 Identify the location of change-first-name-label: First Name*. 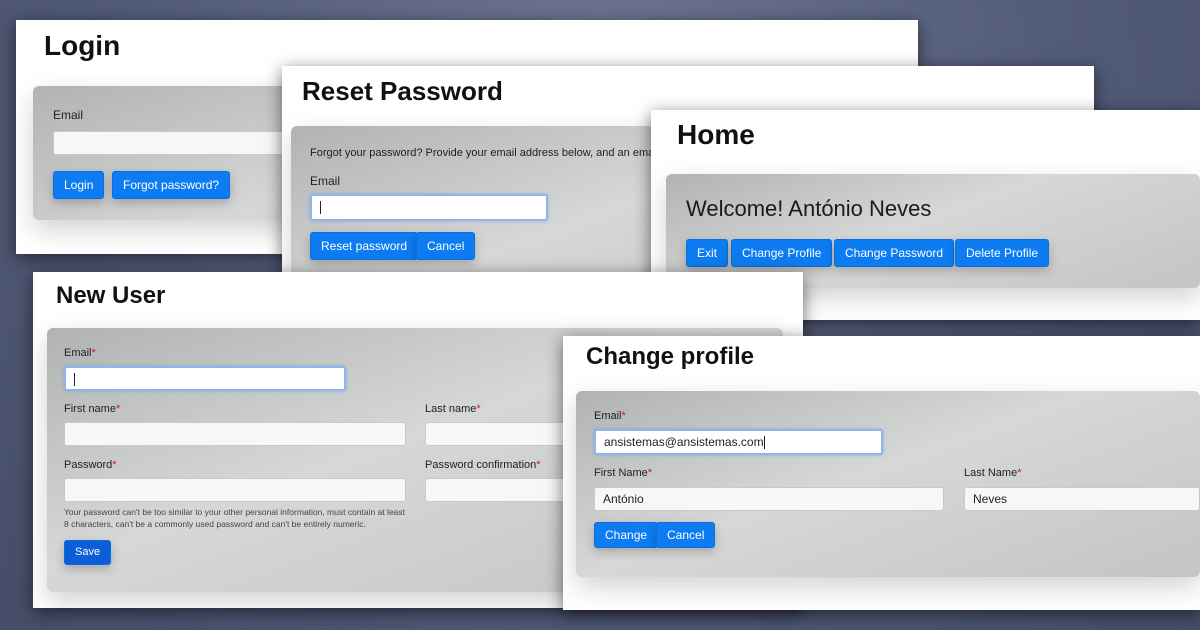
(623, 473).